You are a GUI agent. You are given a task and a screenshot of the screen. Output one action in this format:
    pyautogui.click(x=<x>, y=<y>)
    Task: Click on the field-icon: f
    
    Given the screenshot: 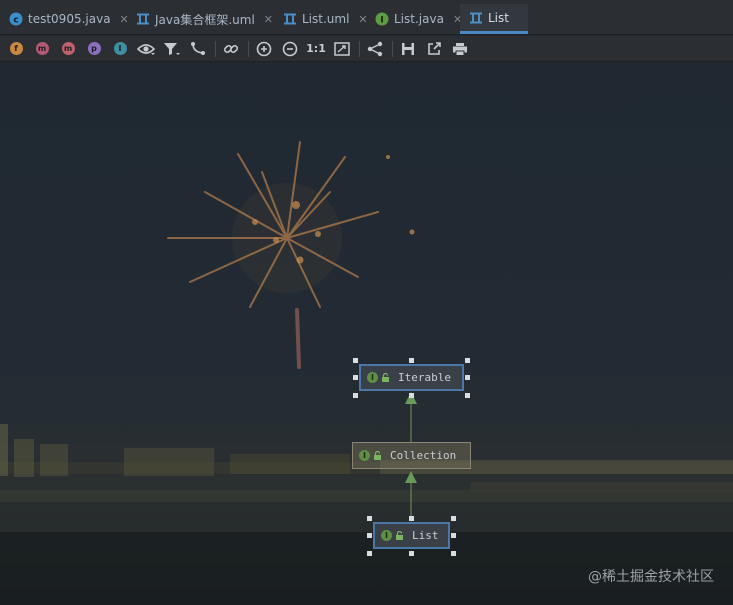 What is the action you would take?
    pyautogui.click(x=16, y=48)
    